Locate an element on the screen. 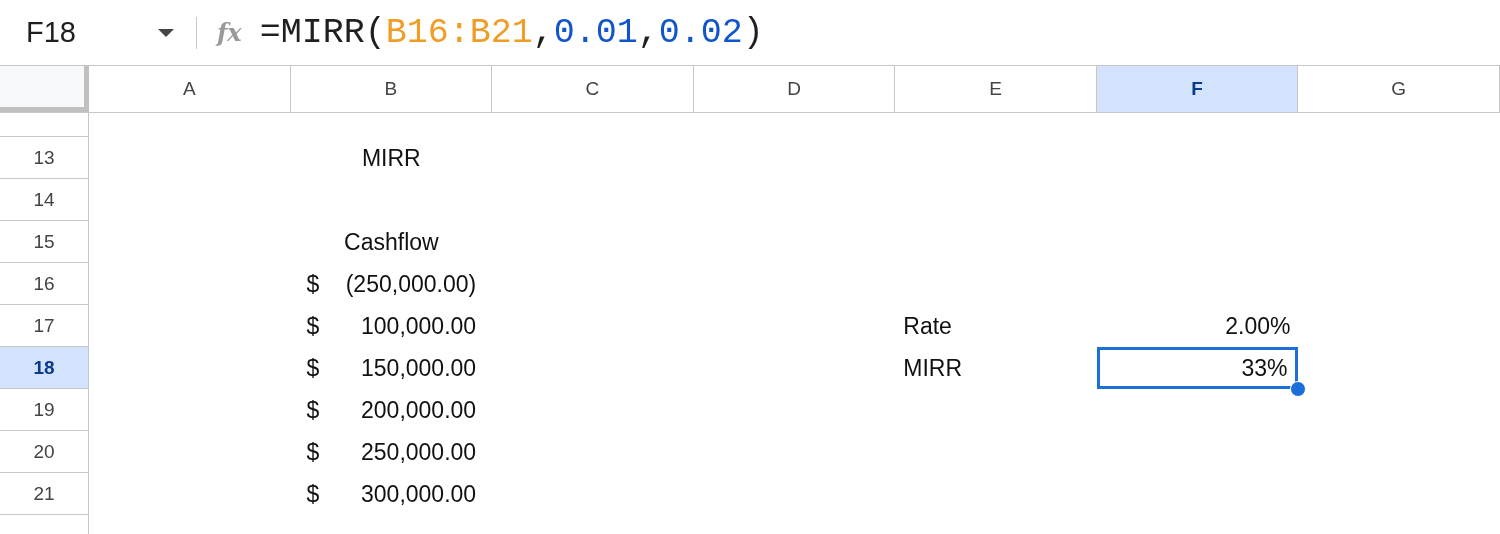 This screenshot has width=1500, height=534. table-cell: $ 200,000.00 is located at coordinates (391, 410).